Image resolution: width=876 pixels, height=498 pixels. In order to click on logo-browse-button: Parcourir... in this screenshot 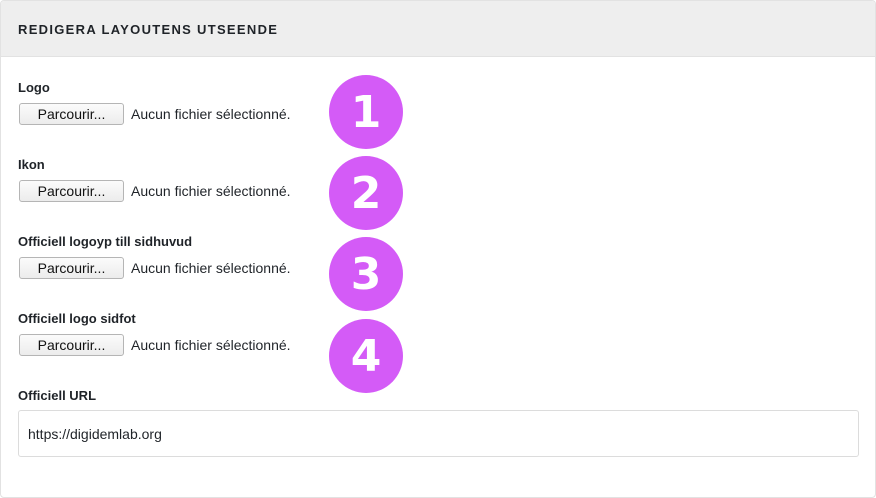, I will do `click(71, 114)`.